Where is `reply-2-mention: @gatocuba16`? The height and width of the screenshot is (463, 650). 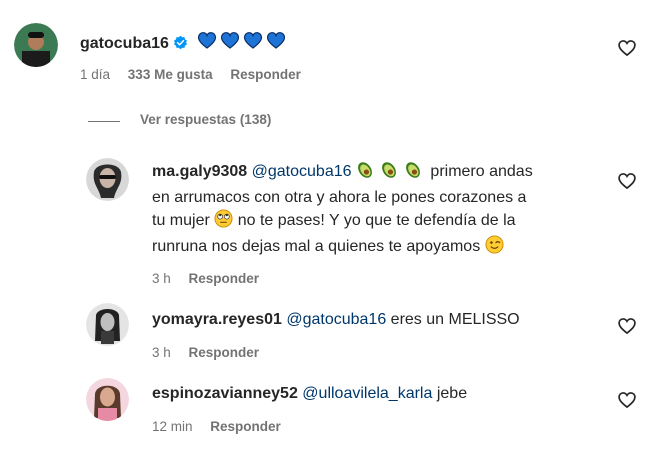
reply-2-mention: @gatocuba16 is located at coordinates (336, 319).